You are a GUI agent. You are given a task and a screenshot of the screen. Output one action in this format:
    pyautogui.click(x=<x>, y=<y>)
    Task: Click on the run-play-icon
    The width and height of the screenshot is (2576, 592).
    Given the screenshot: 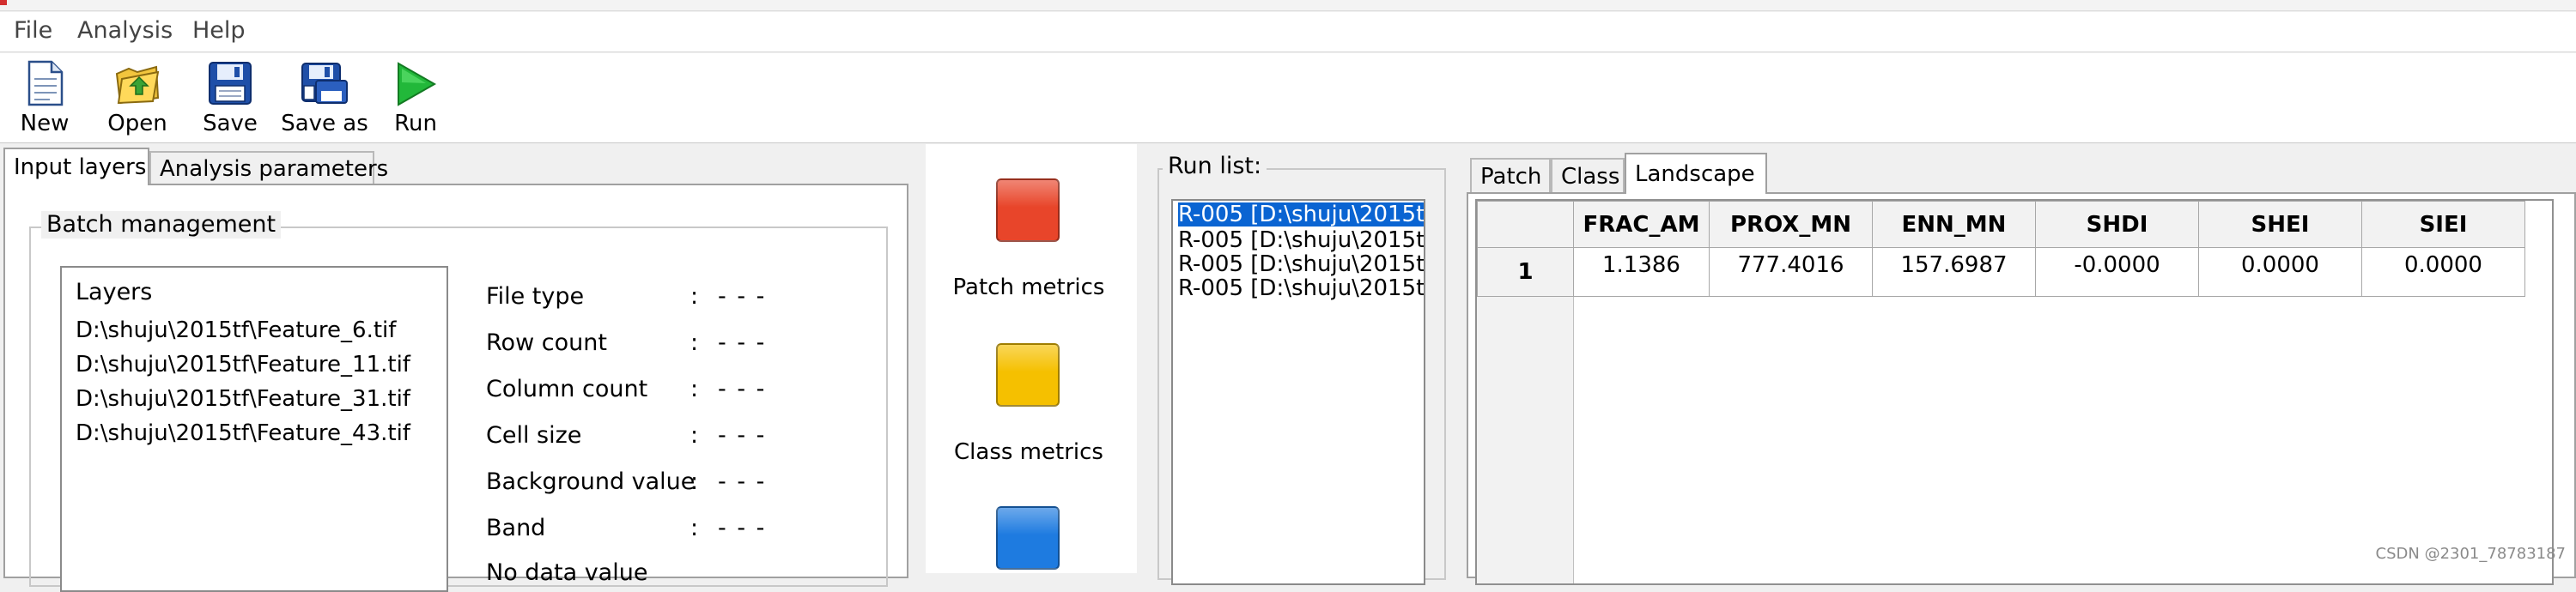 What is the action you would take?
    pyautogui.click(x=418, y=84)
    